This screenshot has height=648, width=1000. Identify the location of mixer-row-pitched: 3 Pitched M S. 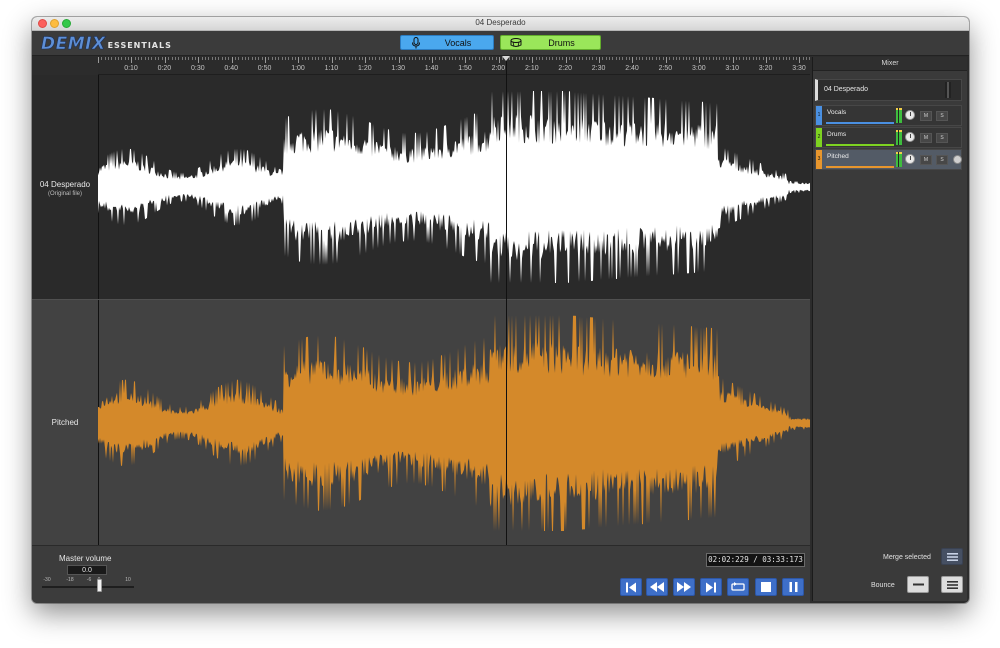
(888, 159).